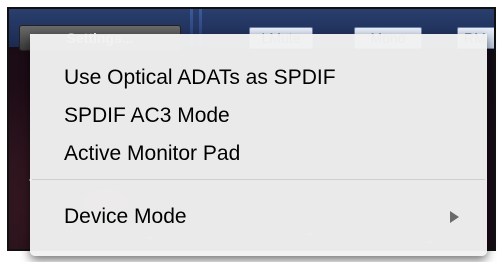  Describe the element at coordinates (258, 78) in the screenshot. I see `menu-item-use-optical-adats-as-spdif: Use Optical ADATs as SPDIF` at that location.